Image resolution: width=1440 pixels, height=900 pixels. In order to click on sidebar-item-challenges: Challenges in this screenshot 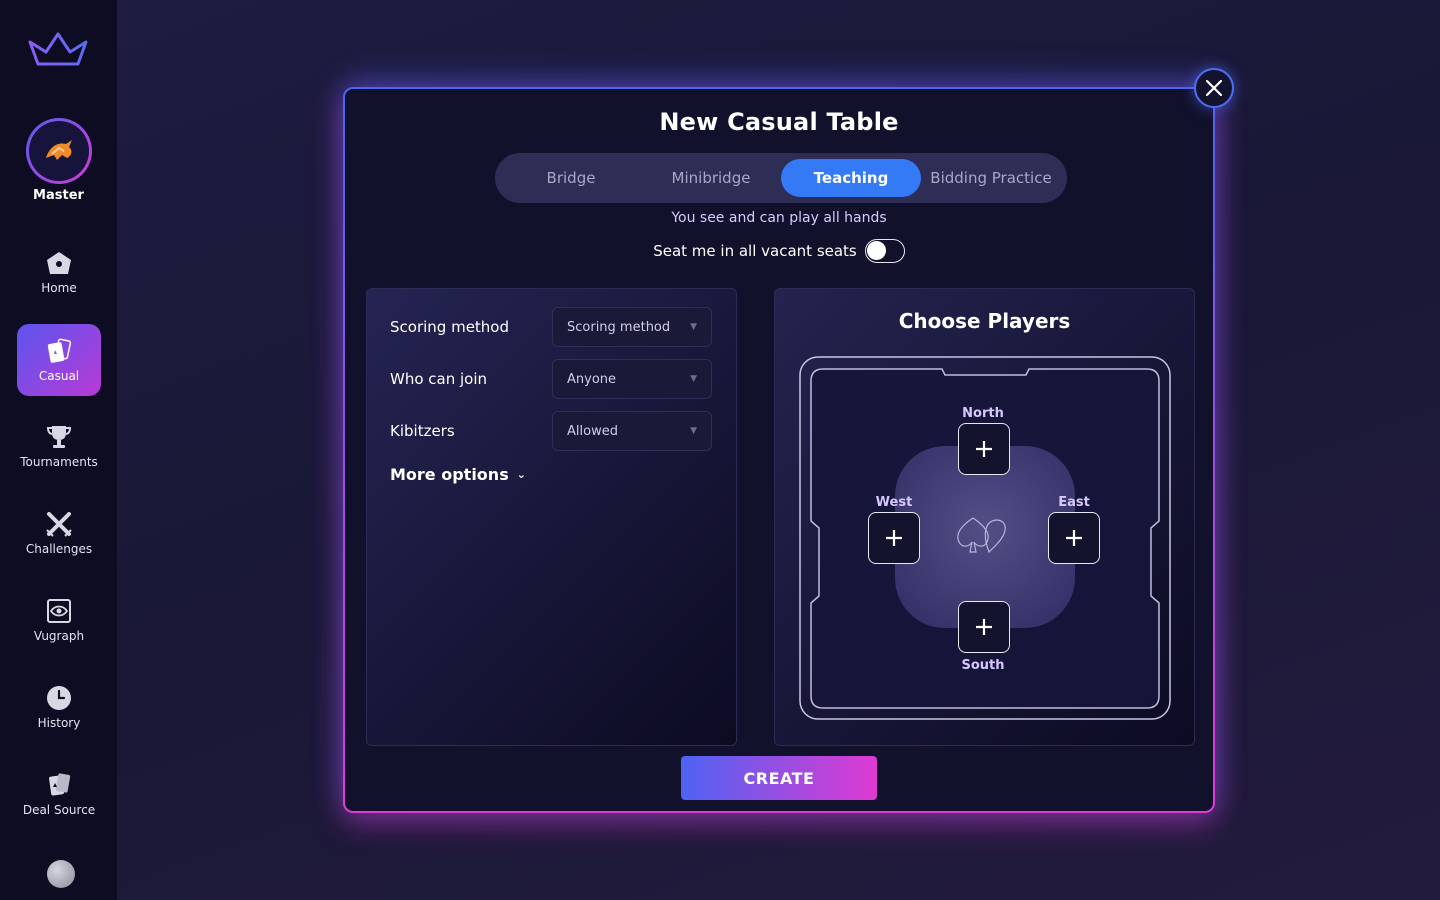, I will do `click(59, 533)`.